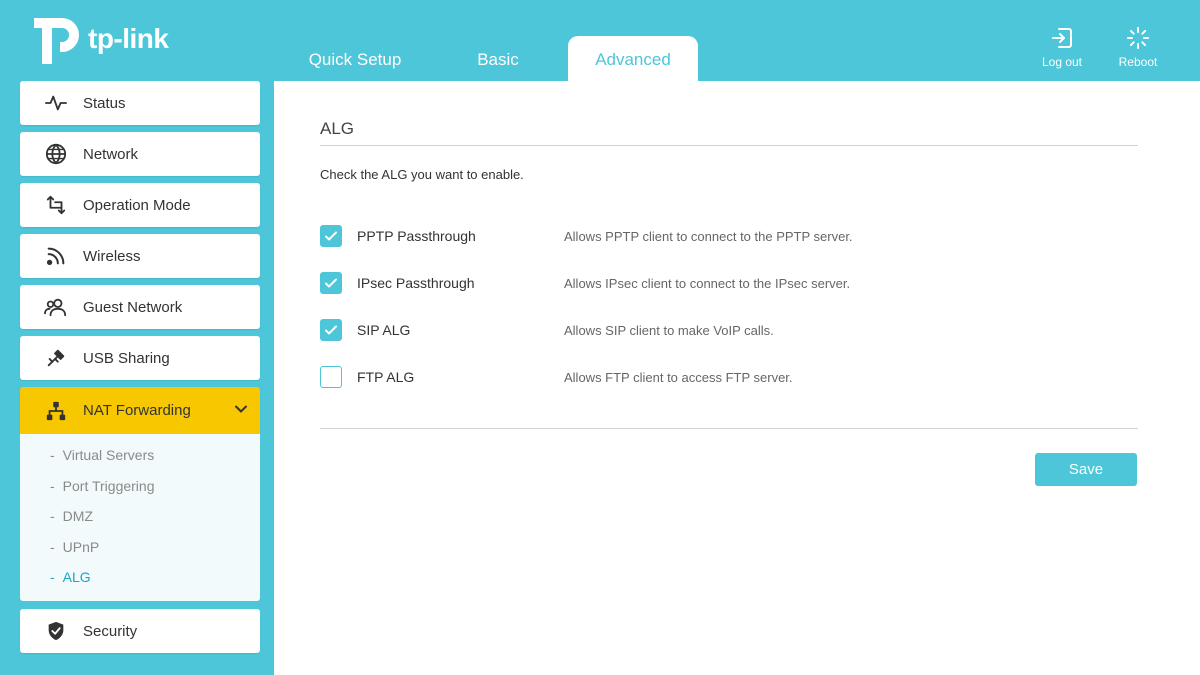 Image resolution: width=1200 pixels, height=675 pixels. I want to click on shield-icon, so click(56, 631).